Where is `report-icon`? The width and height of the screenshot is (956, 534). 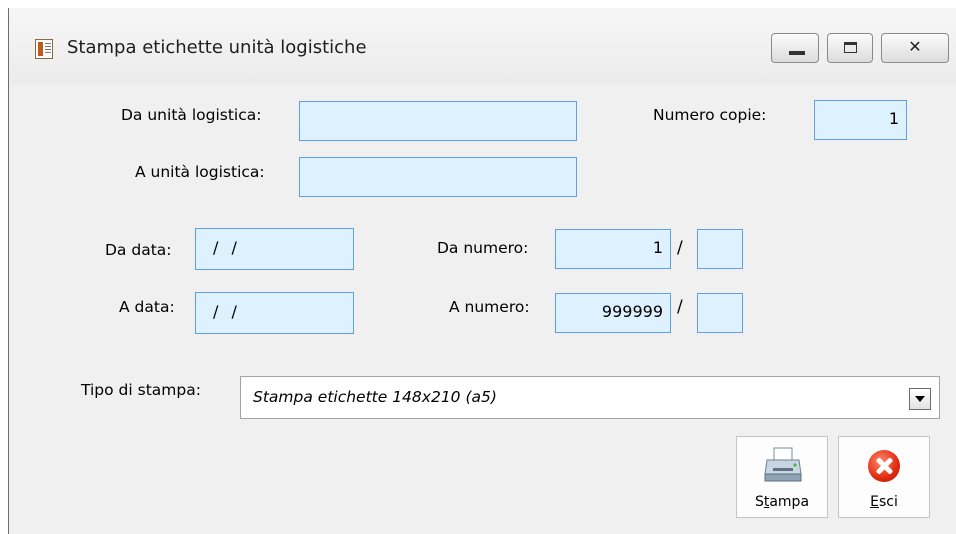 report-icon is located at coordinates (44, 49).